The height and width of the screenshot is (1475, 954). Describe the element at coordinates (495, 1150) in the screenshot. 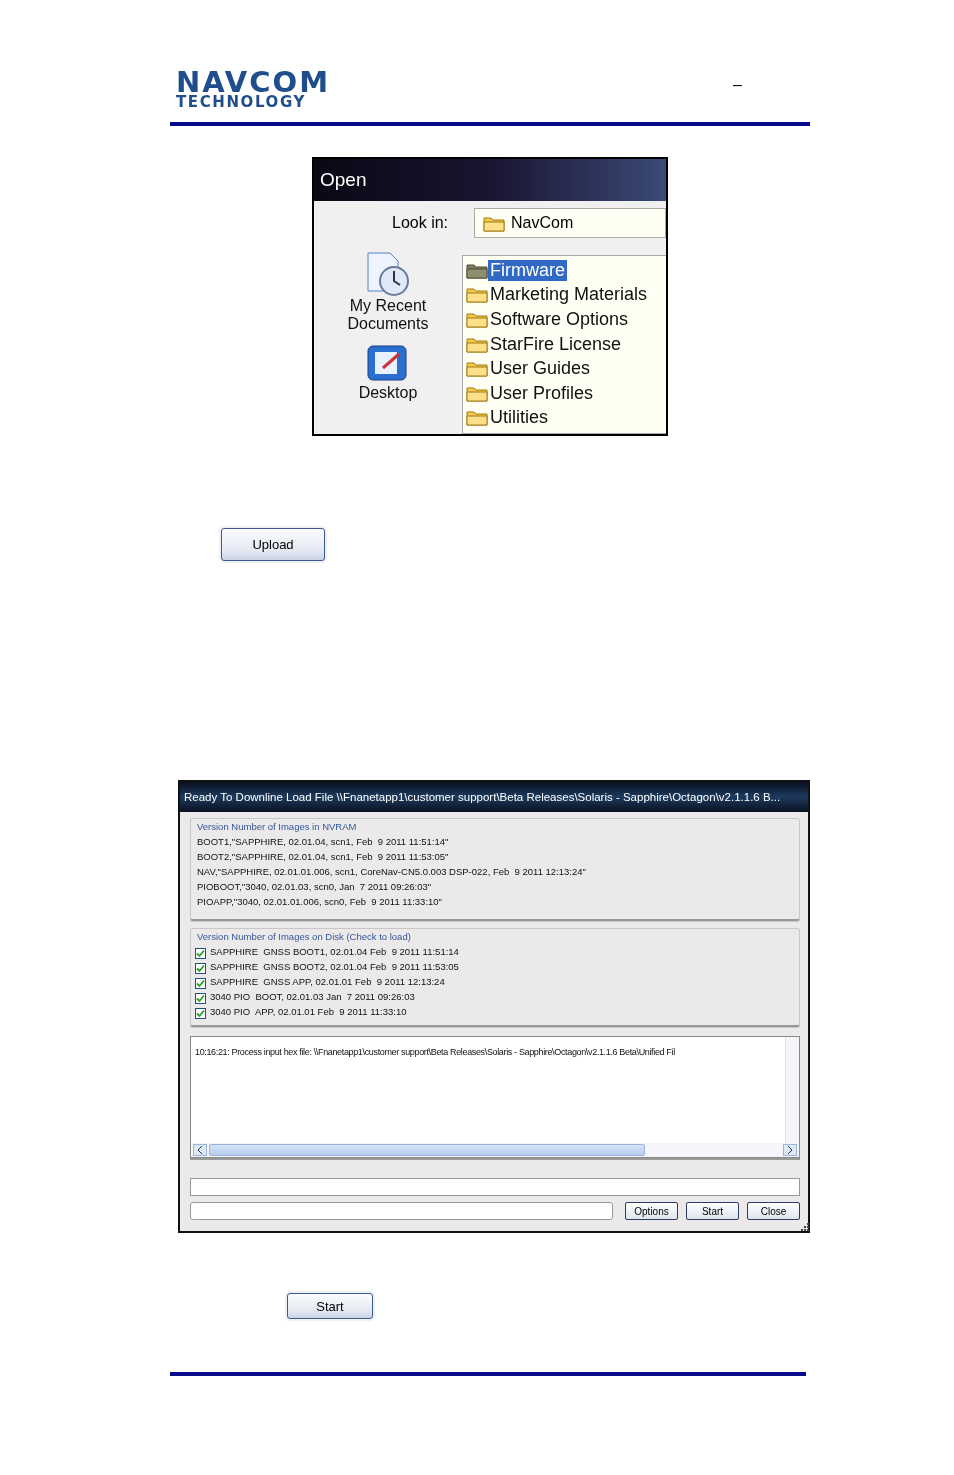

I see `horizontal-scrollbar` at that location.